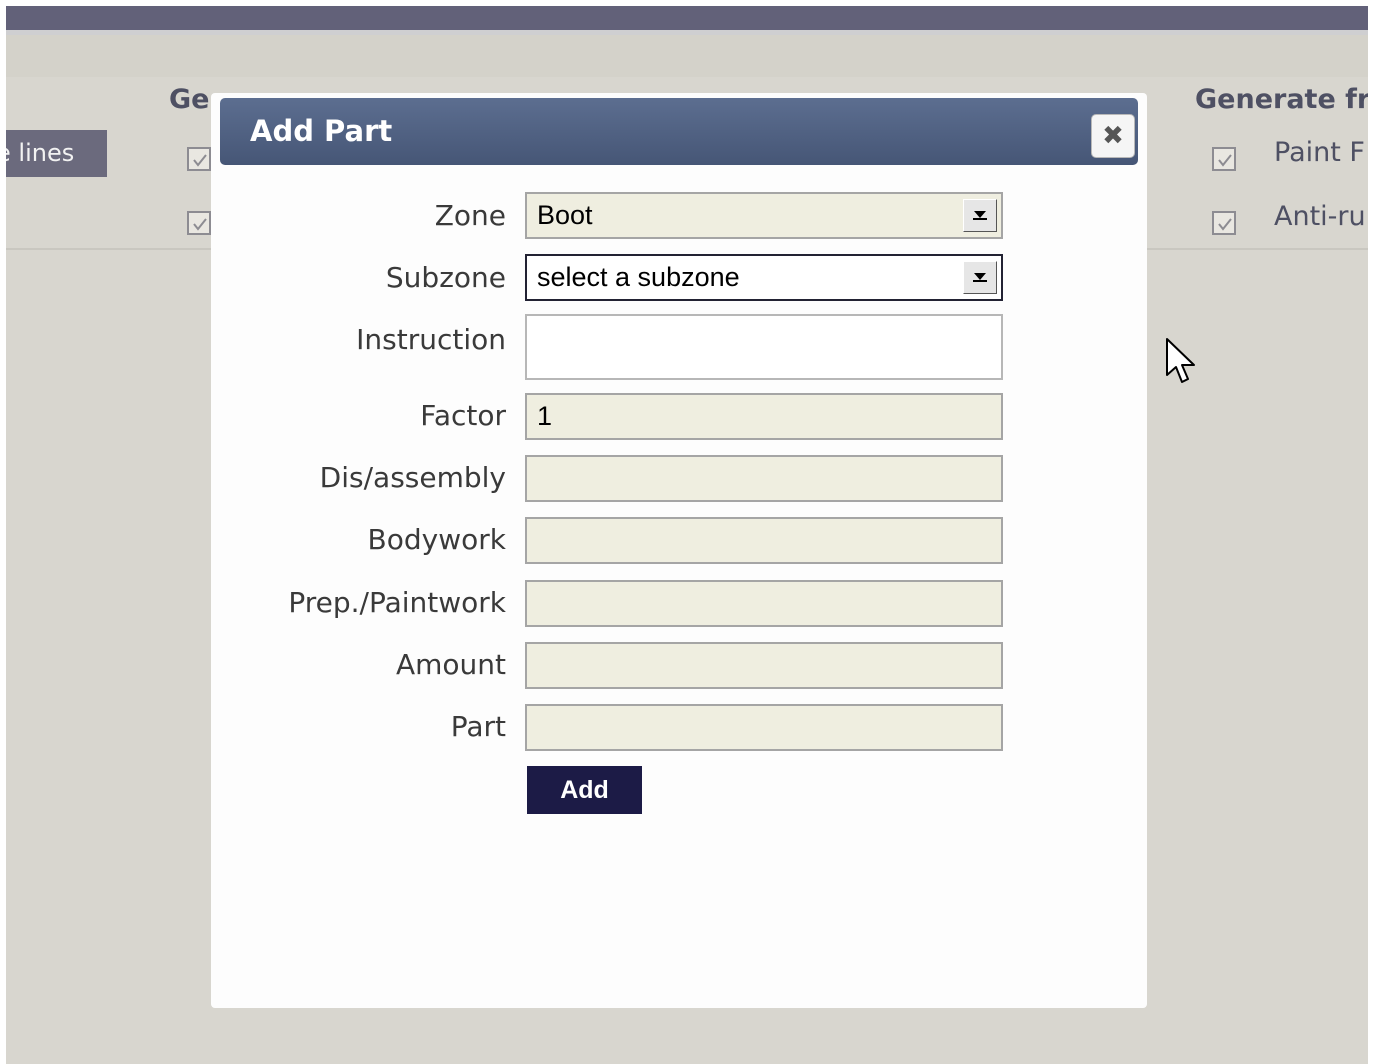  Describe the element at coordinates (764, 277) in the screenshot. I see `subzone-select: select a subzone` at that location.